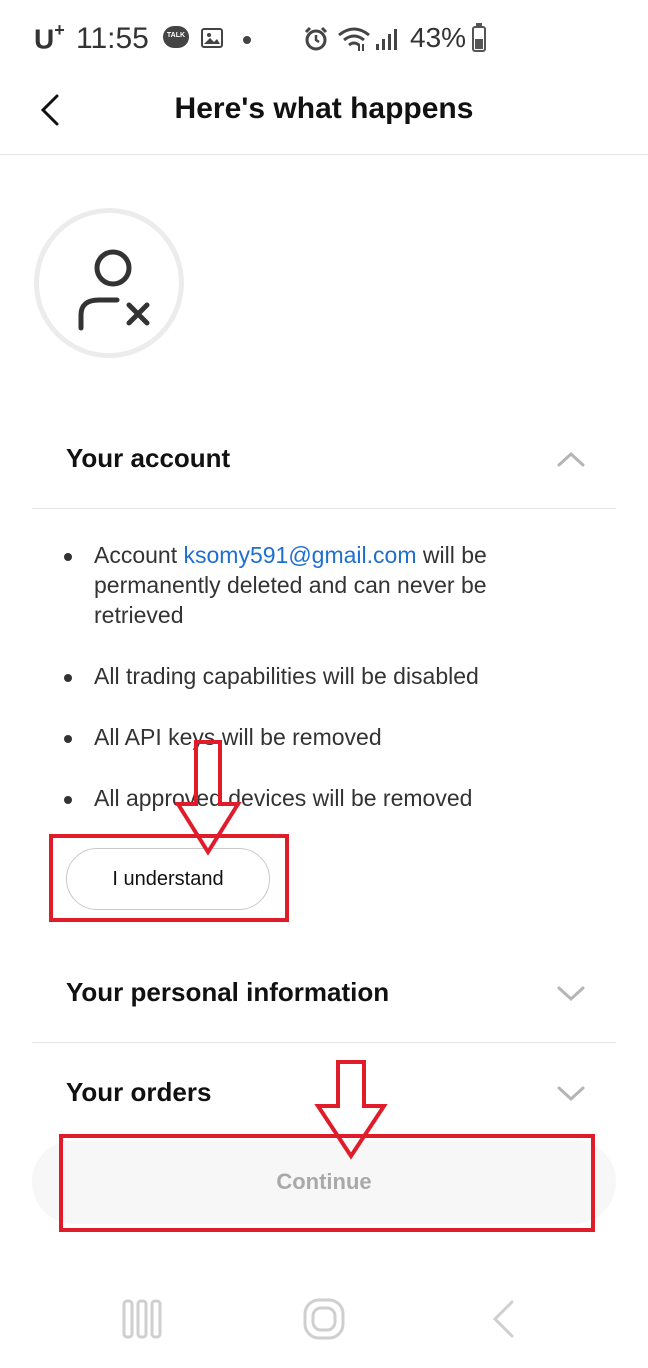 Image resolution: width=648 pixels, height=1368 pixels. What do you see at coordinates (114, 290) in the screenshot?
I see `user-remove-icon` at bounding box center [114, 290].